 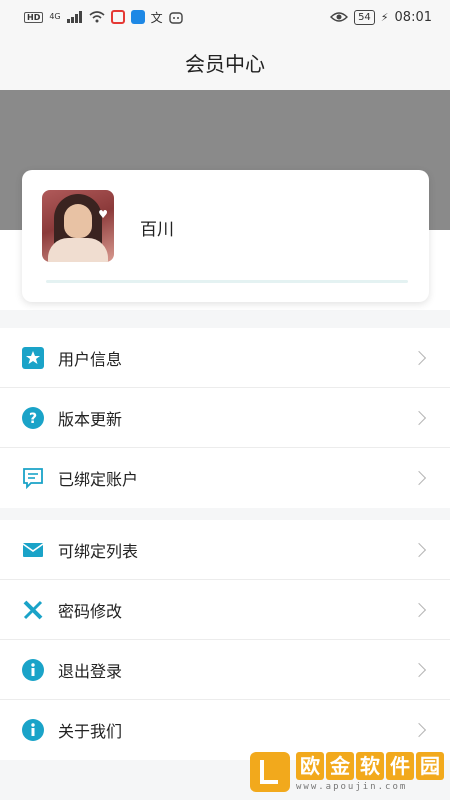 I want to click on menu-label: 退出登录, so click(x=90, y=671).